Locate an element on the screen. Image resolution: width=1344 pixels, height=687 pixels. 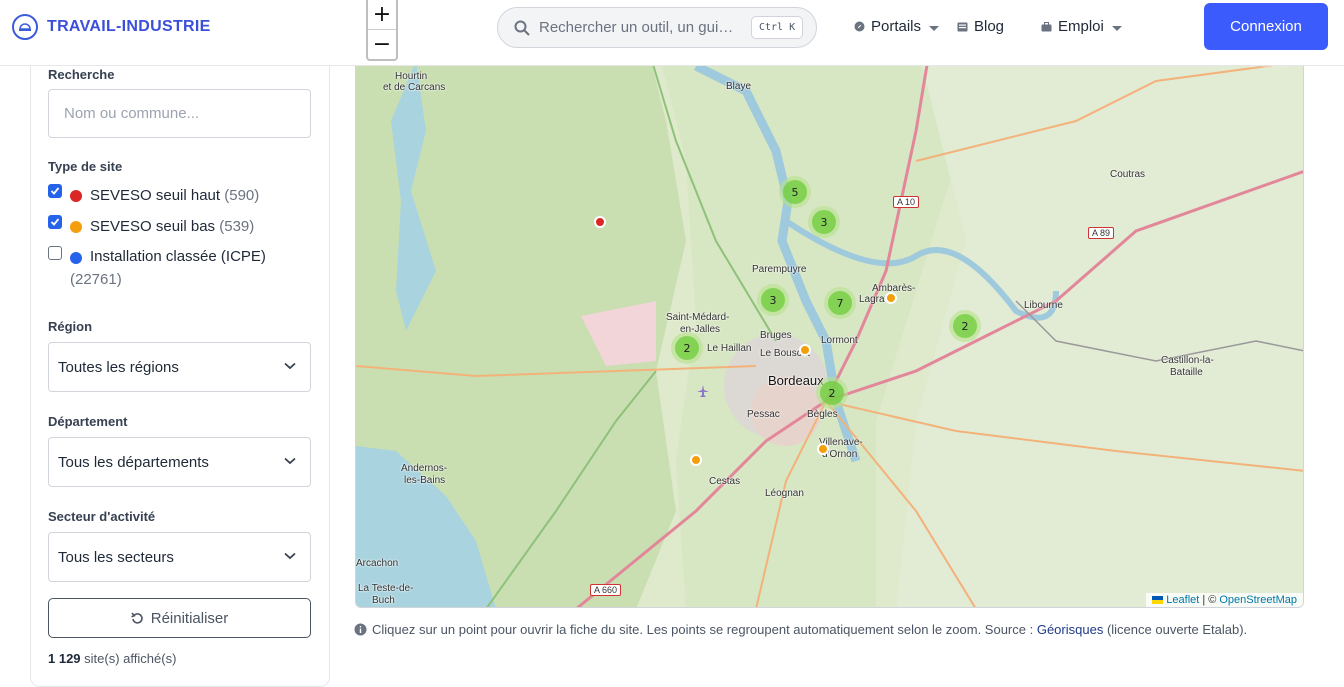
site-type-option: SEVESO seuil haut (590) is located at coordinates (154, 194).